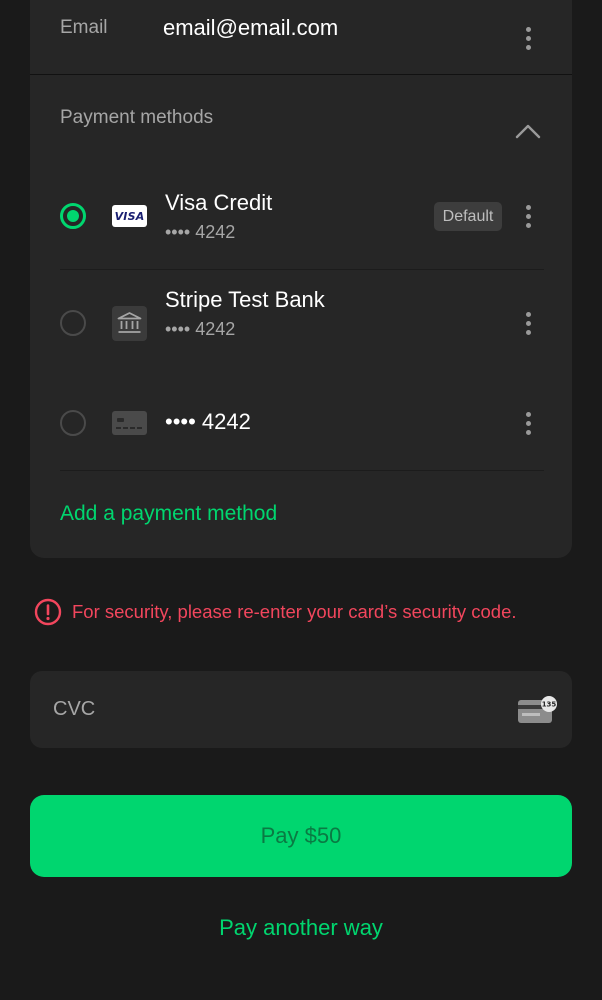 Image resolution: width=602 pixels, height=1000 pixels. I want to click on cvc-field: 135, so click(301, 709).